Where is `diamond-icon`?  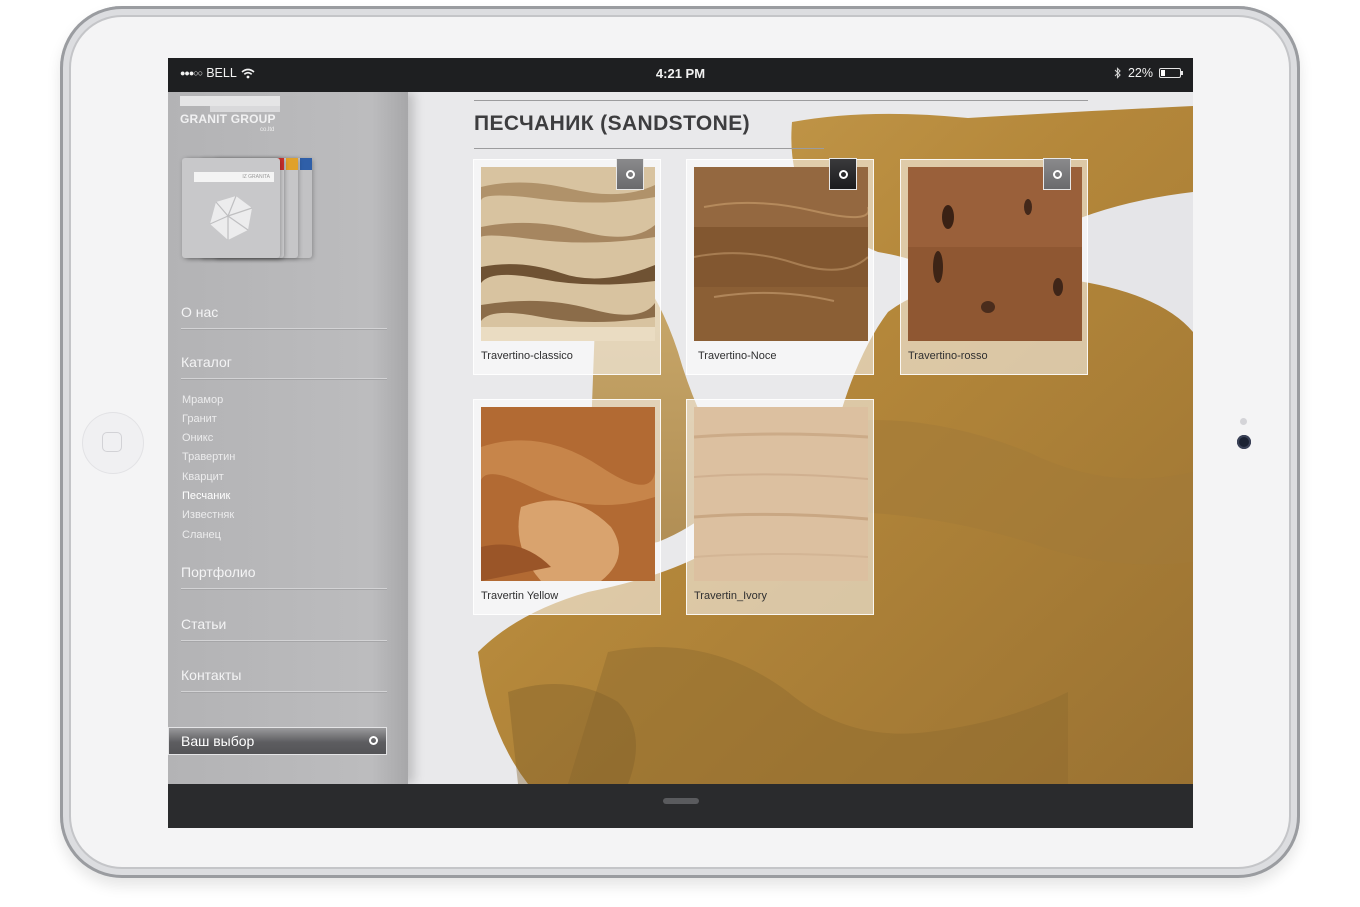
diamond-icon is located at coordinates (231, 217).